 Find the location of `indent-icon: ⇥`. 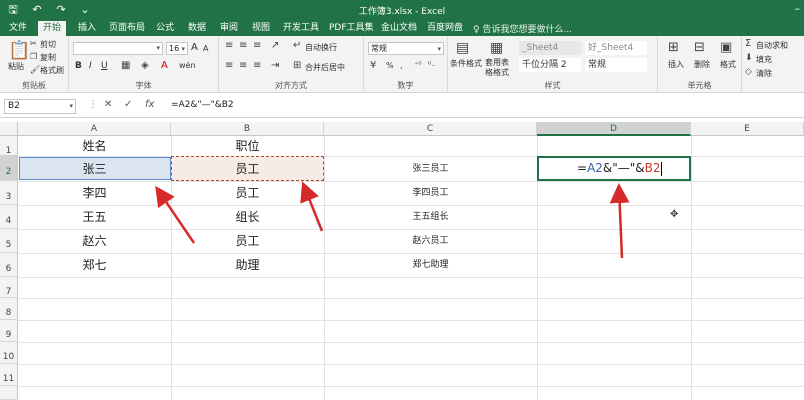

indent-icon: ⇥ is located at coordinates (275, 65).